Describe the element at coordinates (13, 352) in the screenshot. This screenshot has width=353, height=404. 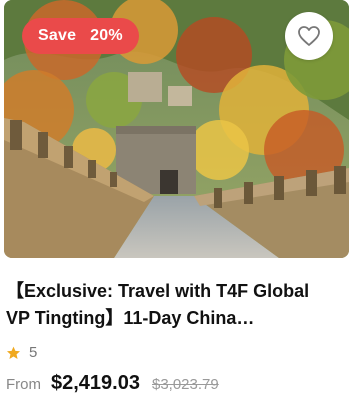
I see `star-icon` at that location.